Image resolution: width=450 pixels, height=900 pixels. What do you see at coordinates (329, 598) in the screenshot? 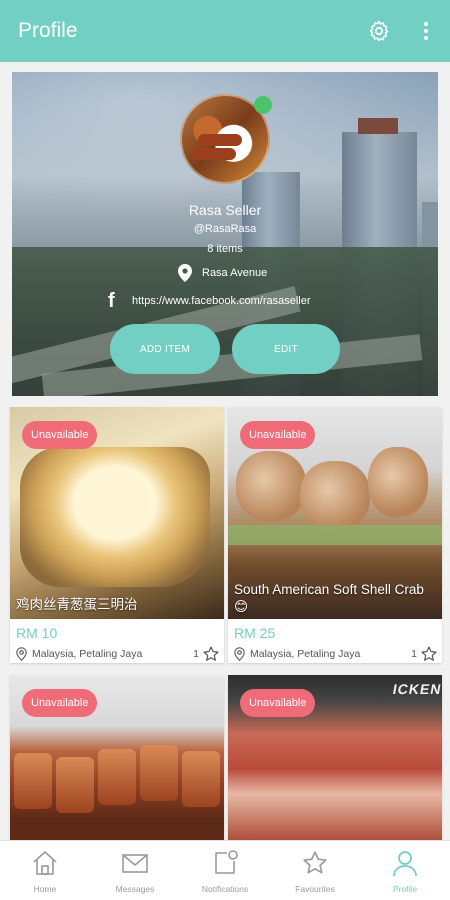
I see `listing-name: South American Soft Shell Crab😊` at bounding box center [329, 598].